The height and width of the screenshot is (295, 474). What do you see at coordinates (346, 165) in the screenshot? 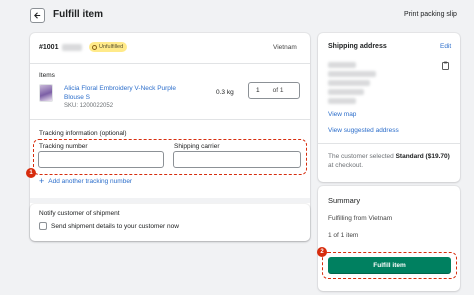
I see `shipping-note-suffix: at checkout.` at bounding box center [346, 165].